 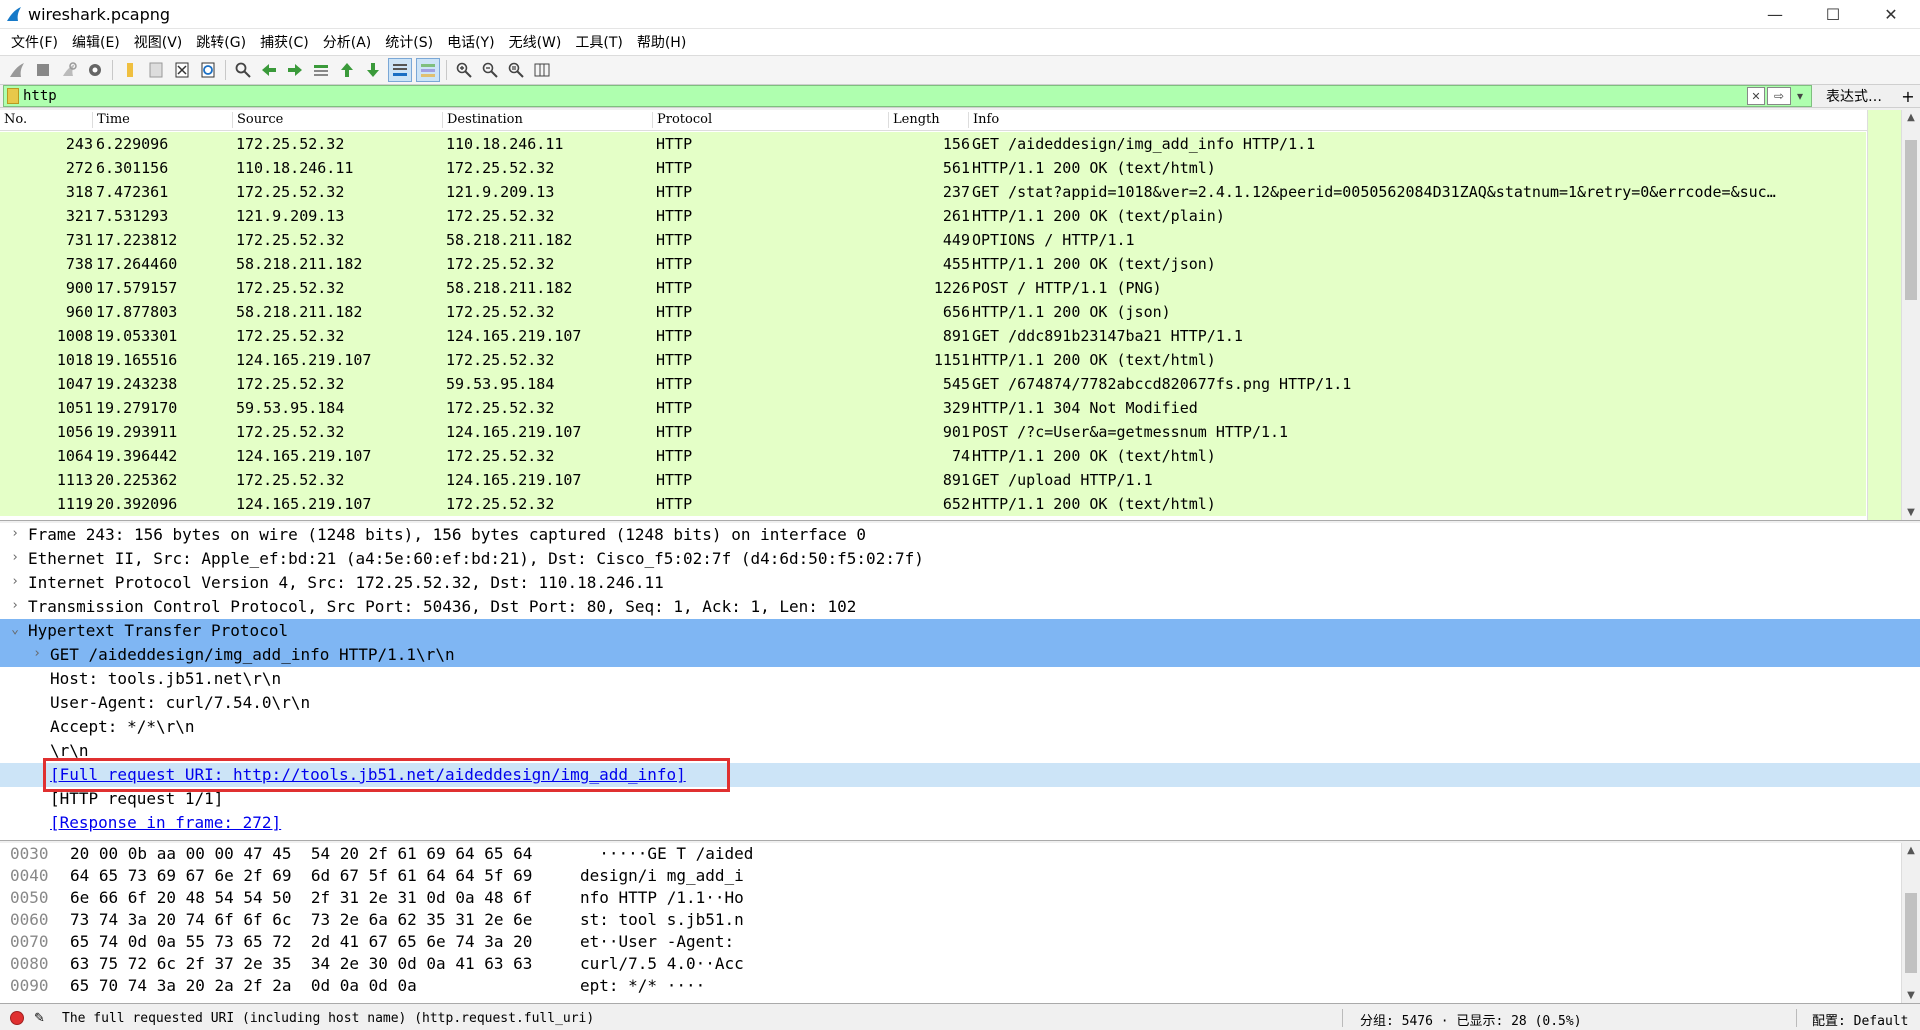 I want to click on menu-help: 帮助(H), so click(x=661, y=42).